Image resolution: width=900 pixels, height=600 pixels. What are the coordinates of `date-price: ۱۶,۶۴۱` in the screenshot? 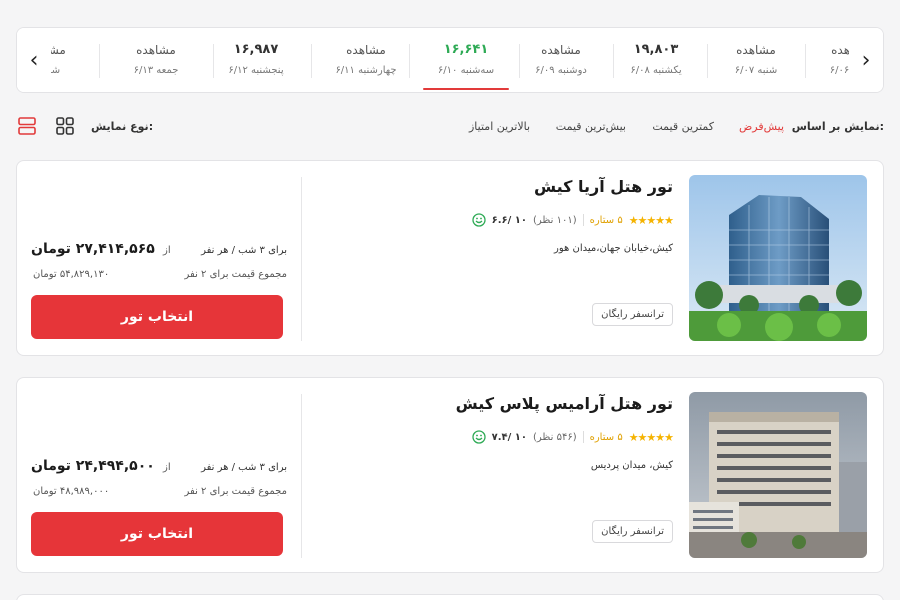 It's located at (466, 49).